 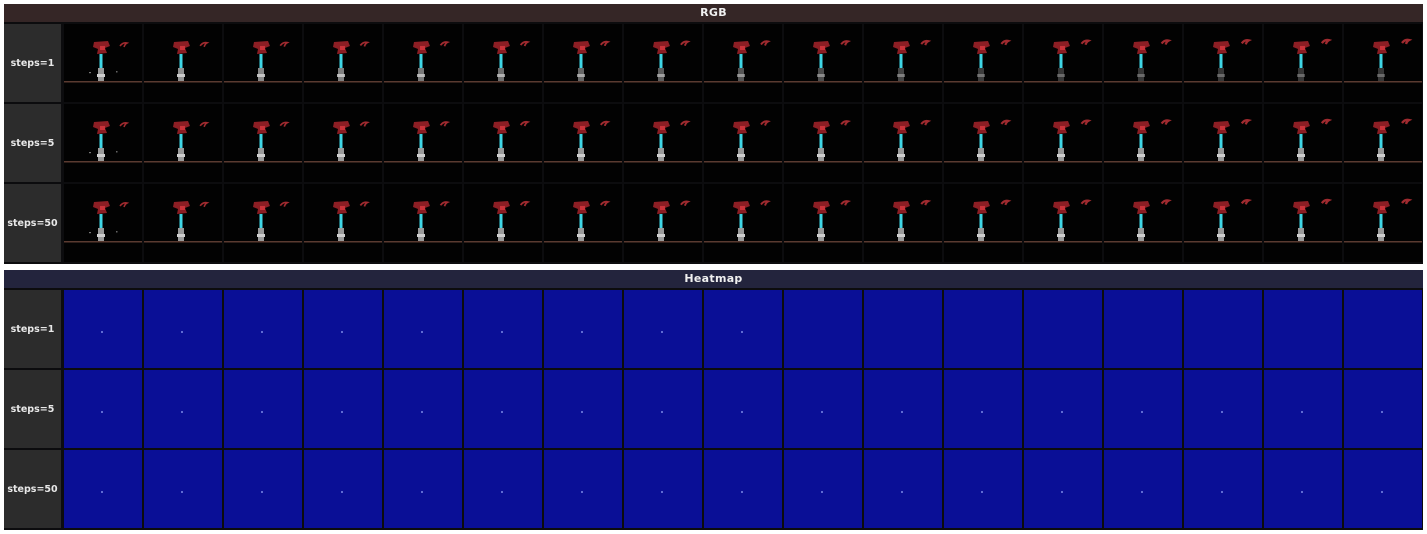 I want to click on row-label: steps=1, so click(x=32, y=63).